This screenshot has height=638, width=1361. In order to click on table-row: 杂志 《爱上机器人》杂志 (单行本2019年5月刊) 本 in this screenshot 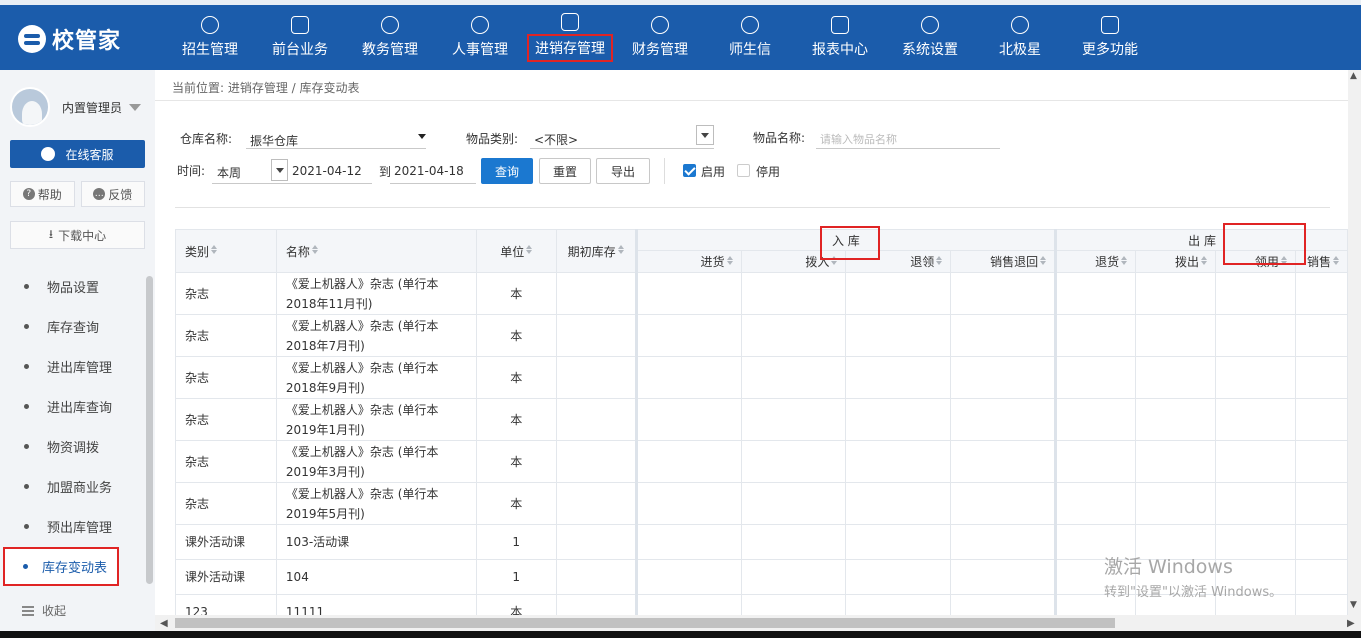, I will do `click(761, 503)`.